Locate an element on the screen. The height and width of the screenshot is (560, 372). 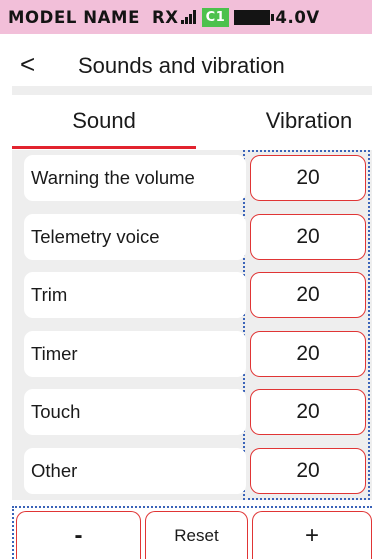
value-trim: 20 is located at coordinates (308, 295).